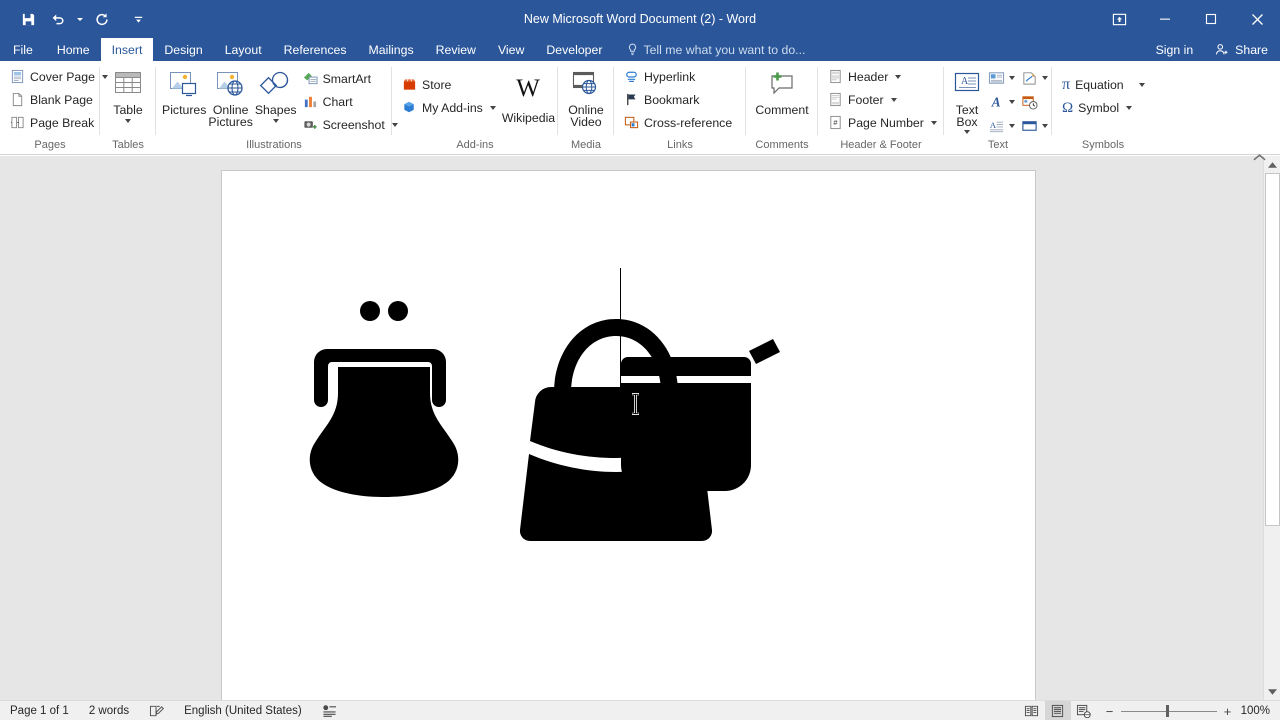  I want to click on object-button, so click(1034, 126).